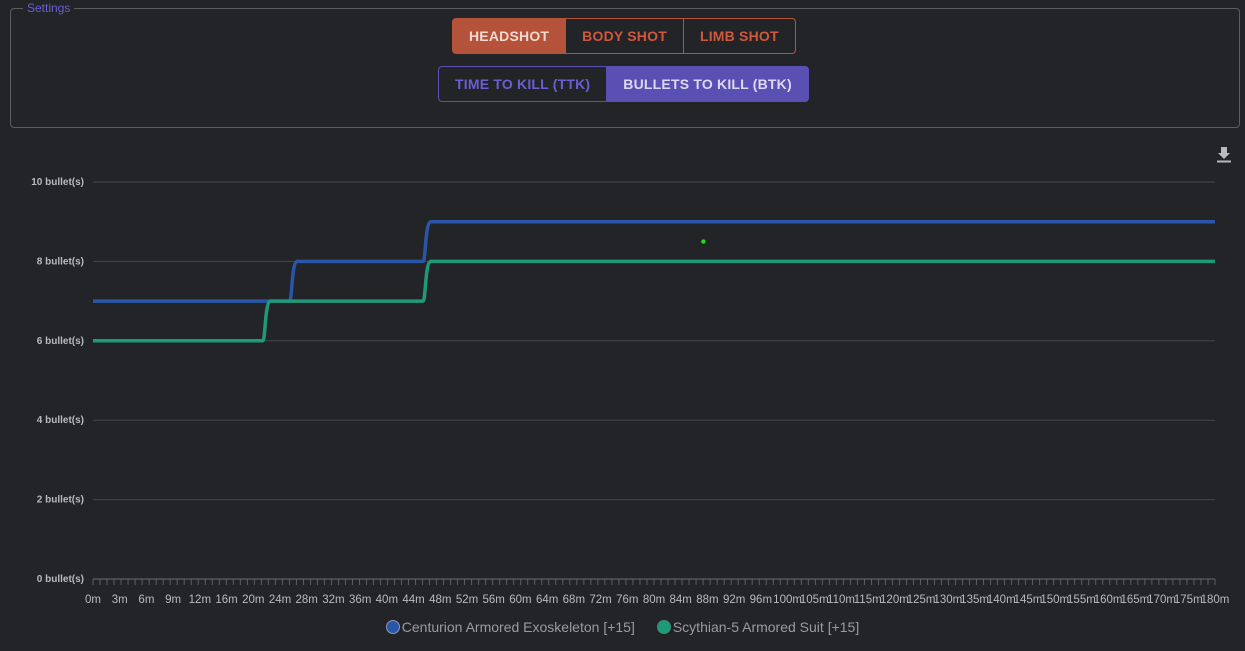 This screenshot has height=651, width=1245. Describe the element at coordinates (1224, 154) in the screenshot. I see `download-icon` at that location.